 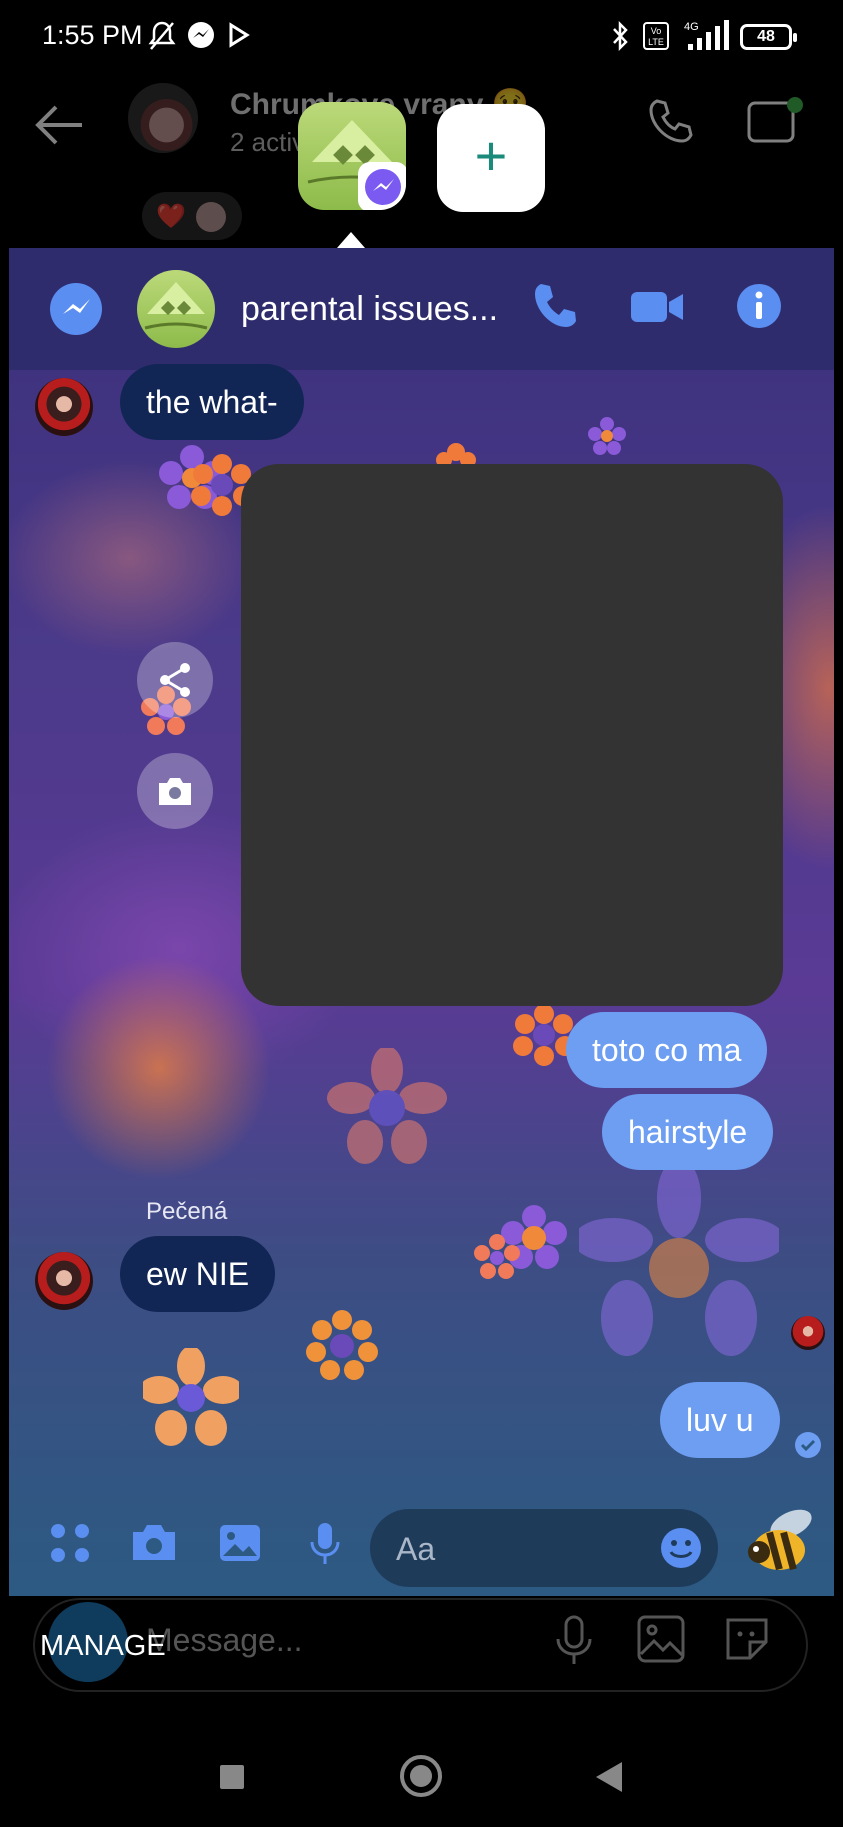 I want to click on back-arrow-icon, so click(x=58, y=127).